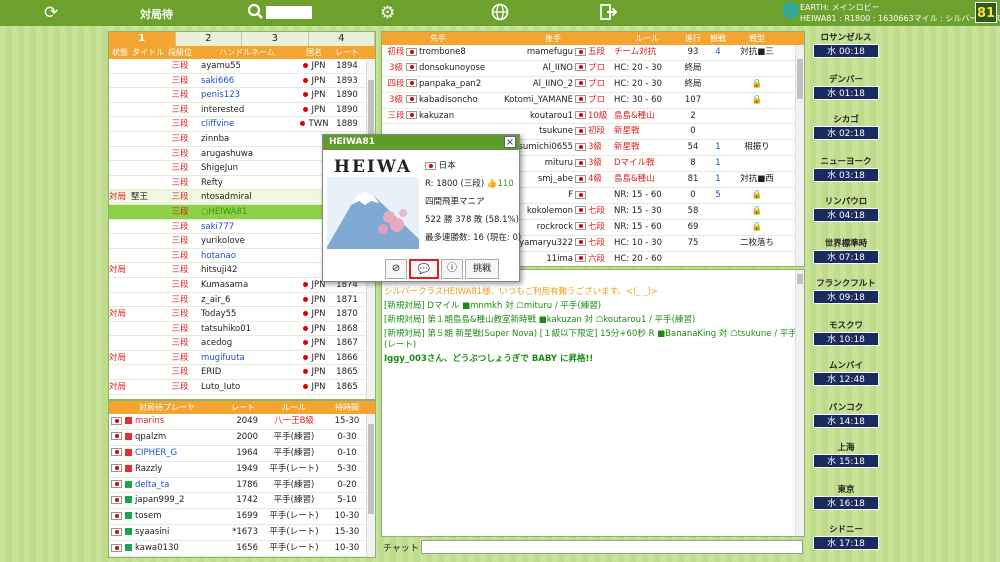 The image size is (1000, 562). Describe the element at coordinates (247, 52) in the screenshot. I see `col-handle: ハンドルネーム` at that location.